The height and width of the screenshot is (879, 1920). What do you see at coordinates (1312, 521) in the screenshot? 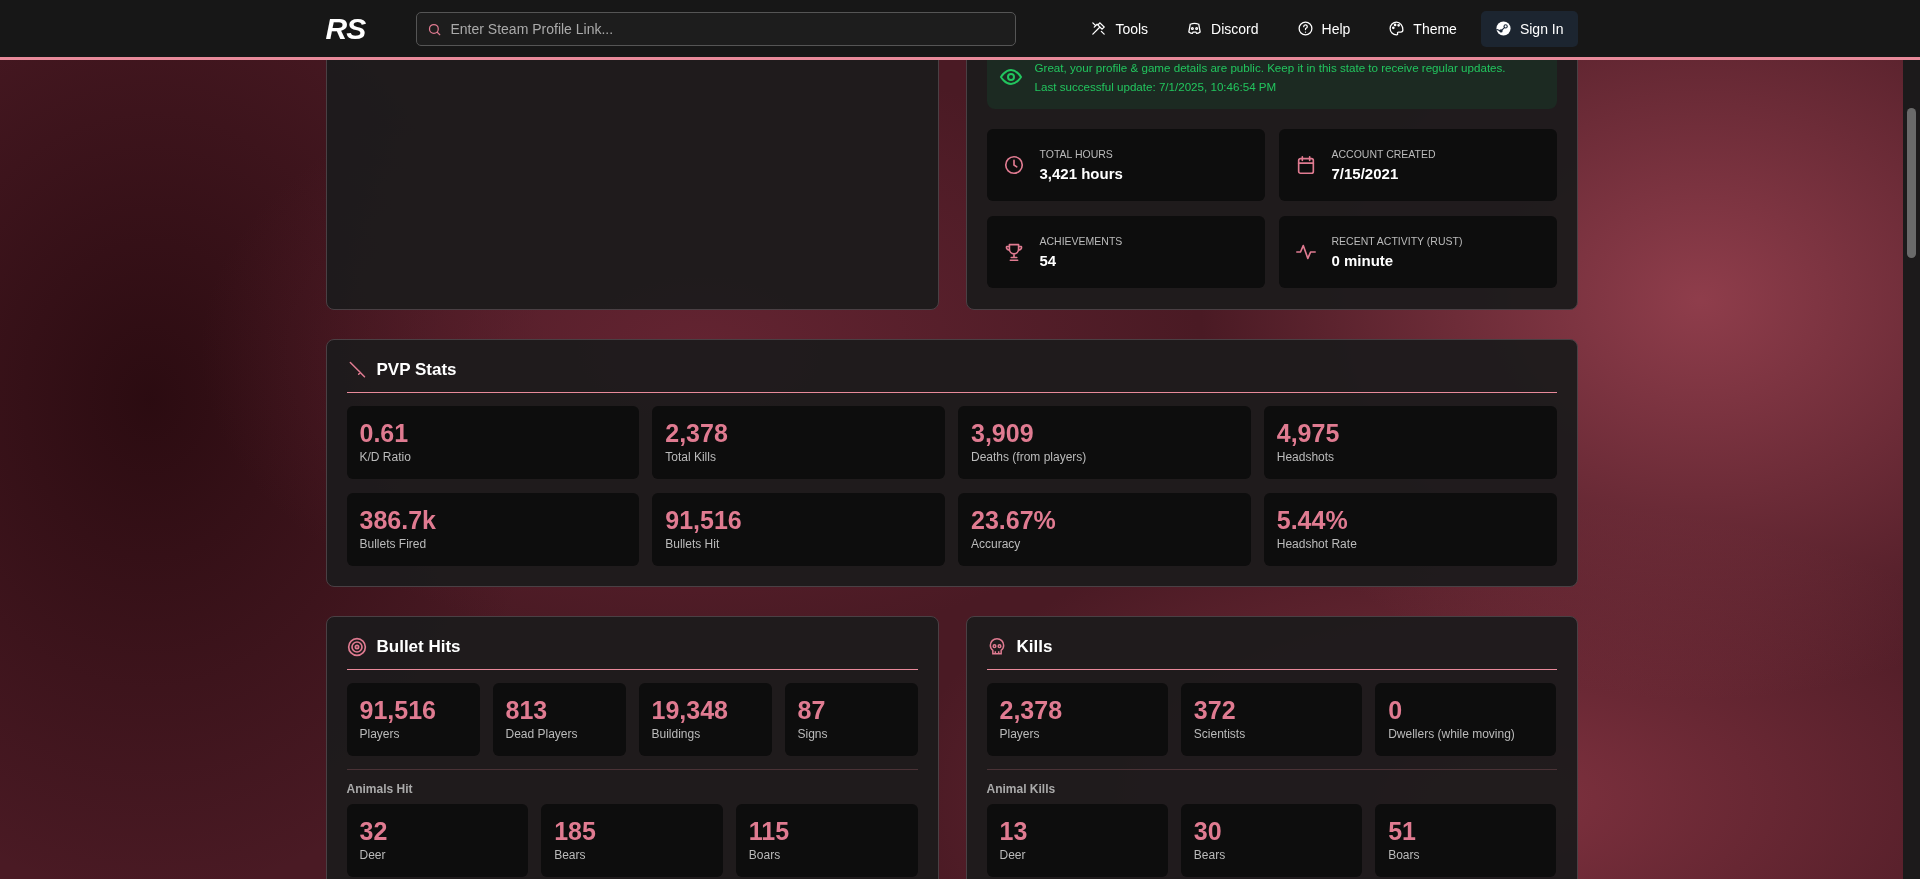
I see `stat-value: 5.44%` at bounding box center [1312, 521].